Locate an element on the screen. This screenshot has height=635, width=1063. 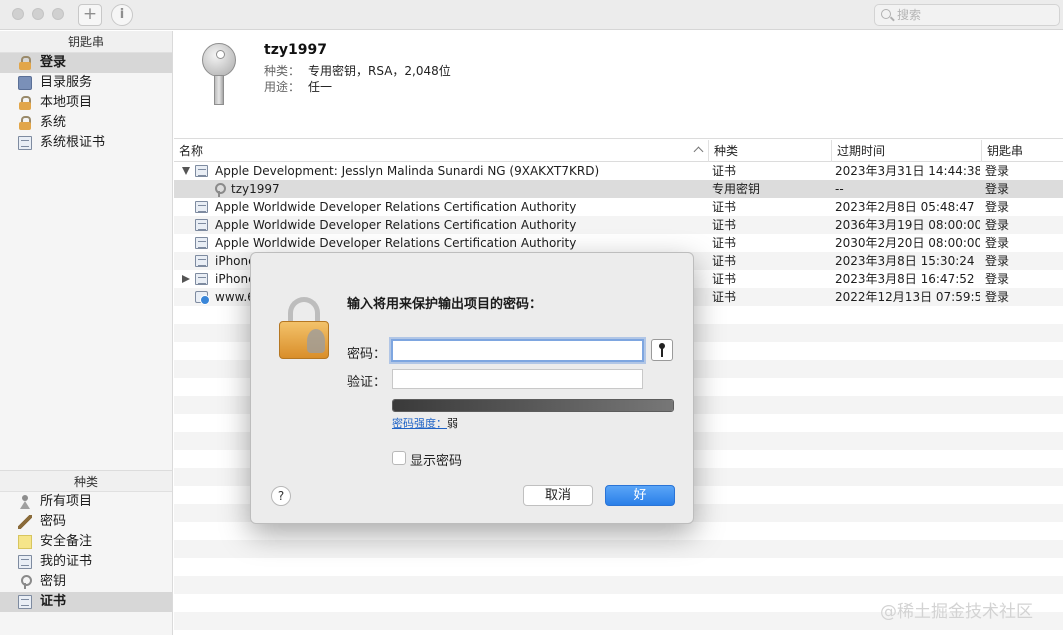
cell-expires: 2030年2月20日 08:00:00 is located at coordinates (907, 243).